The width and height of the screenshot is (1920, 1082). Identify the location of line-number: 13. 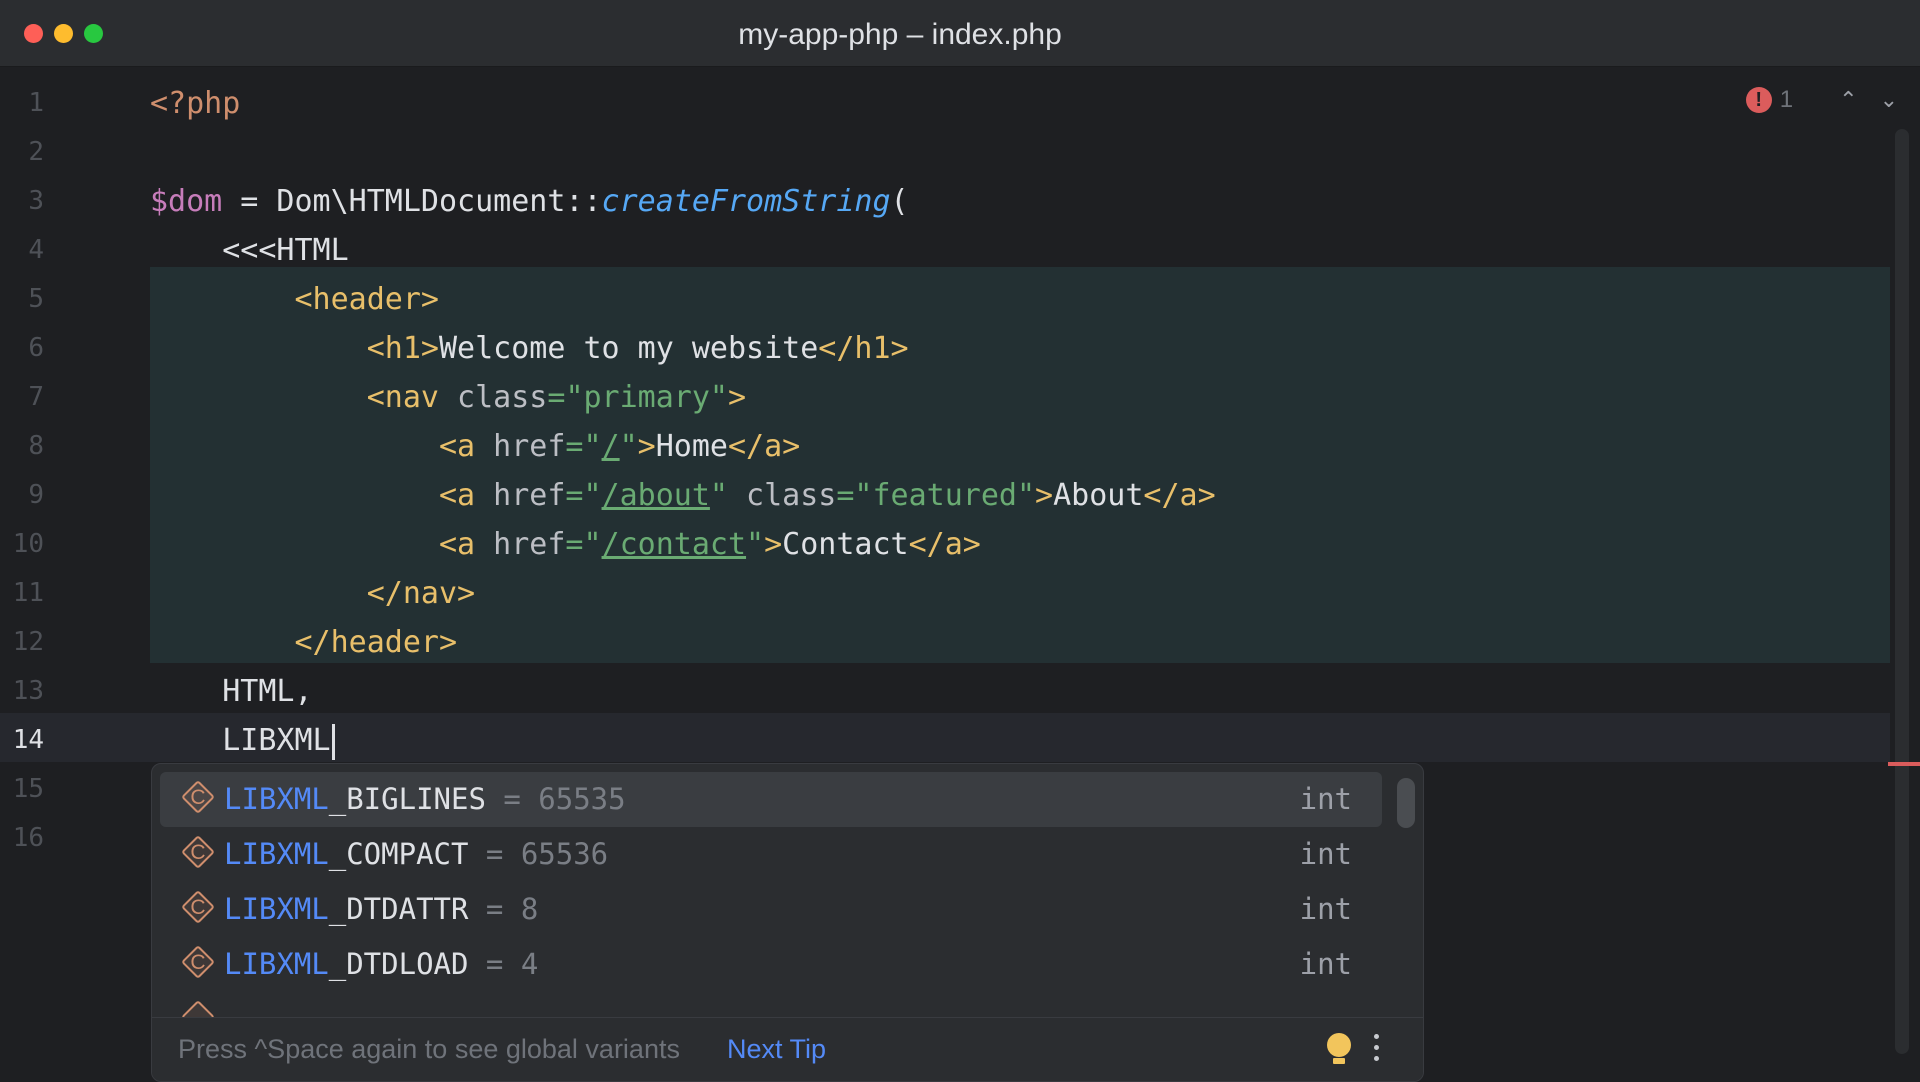
(28, 691).